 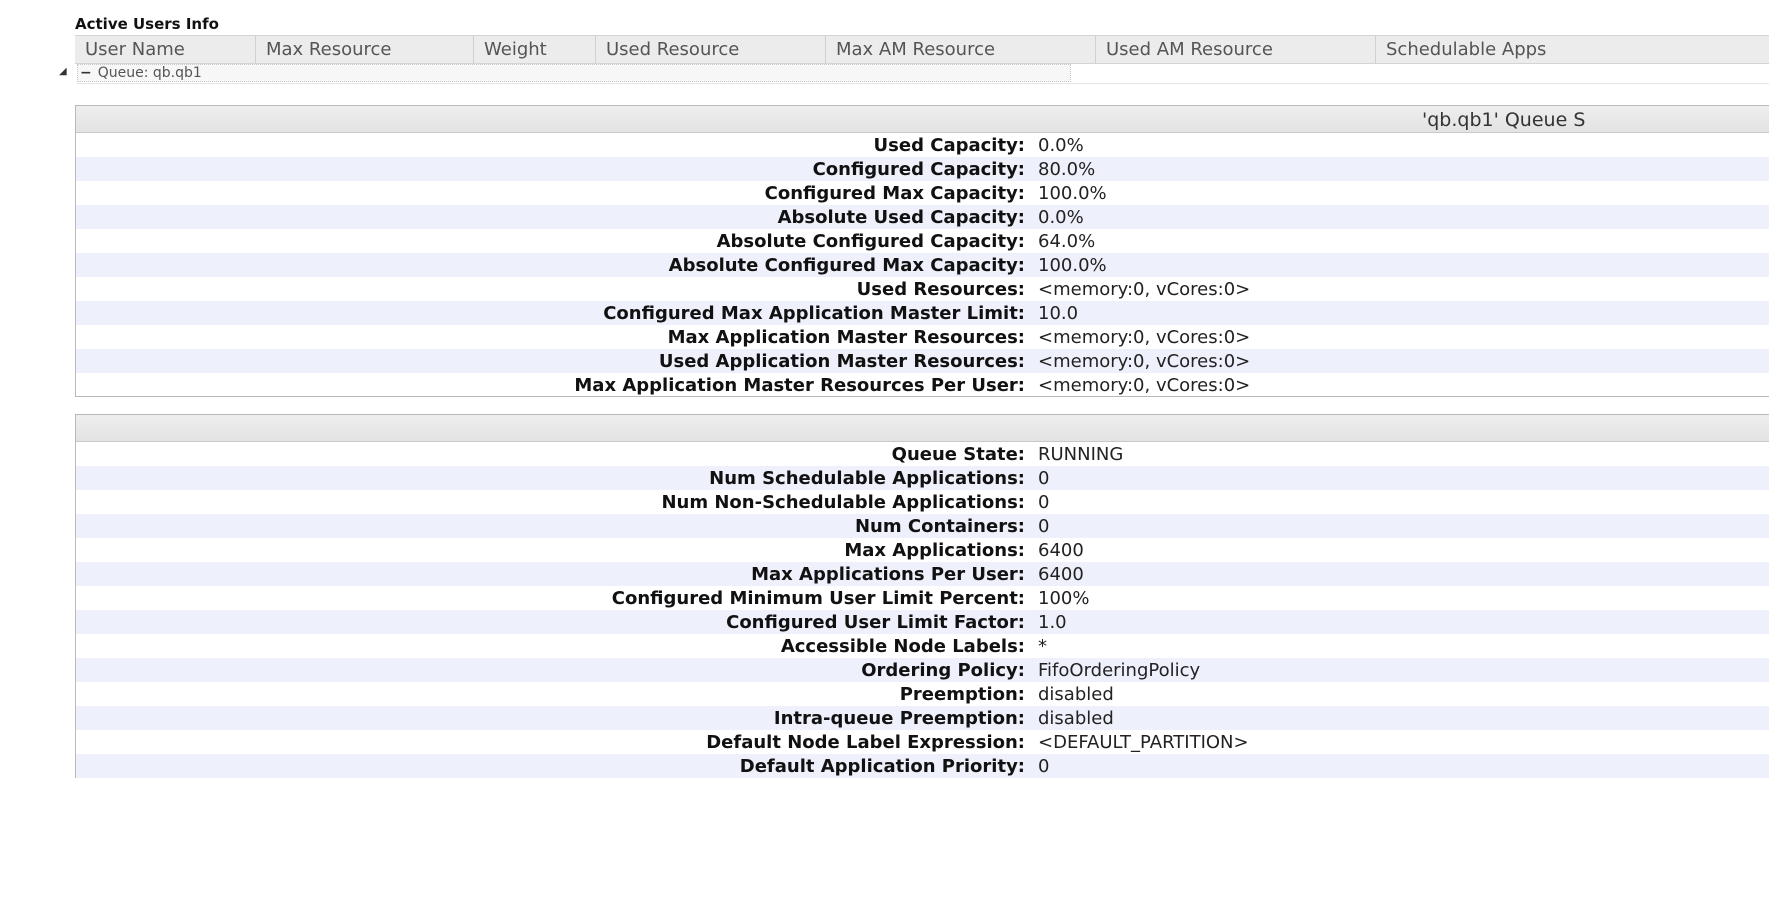 What do you see at coordinates (1572, 49) in the screenshot?
I see `column-header-schedulable-apps: Schedulable Apps` at bounding box center [1572, 49].